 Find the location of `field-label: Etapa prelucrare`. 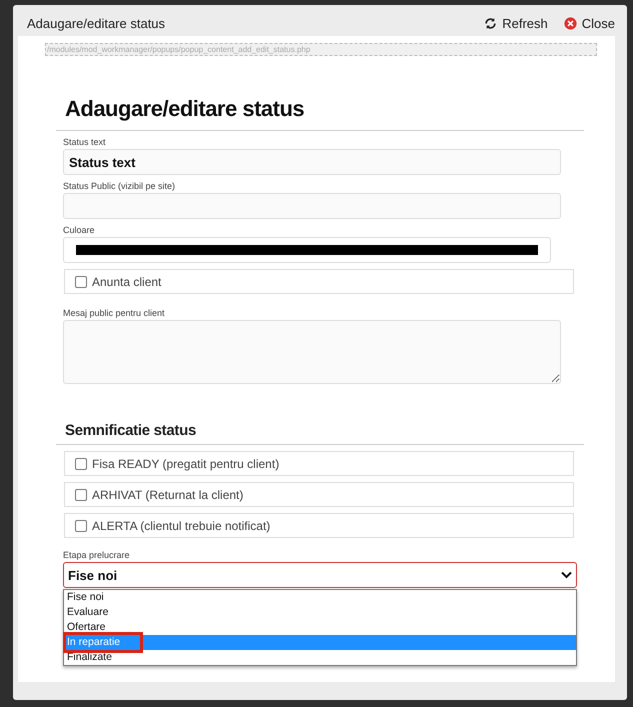

field-label: Etapa prelucrare is located at coordinates (97, 555).